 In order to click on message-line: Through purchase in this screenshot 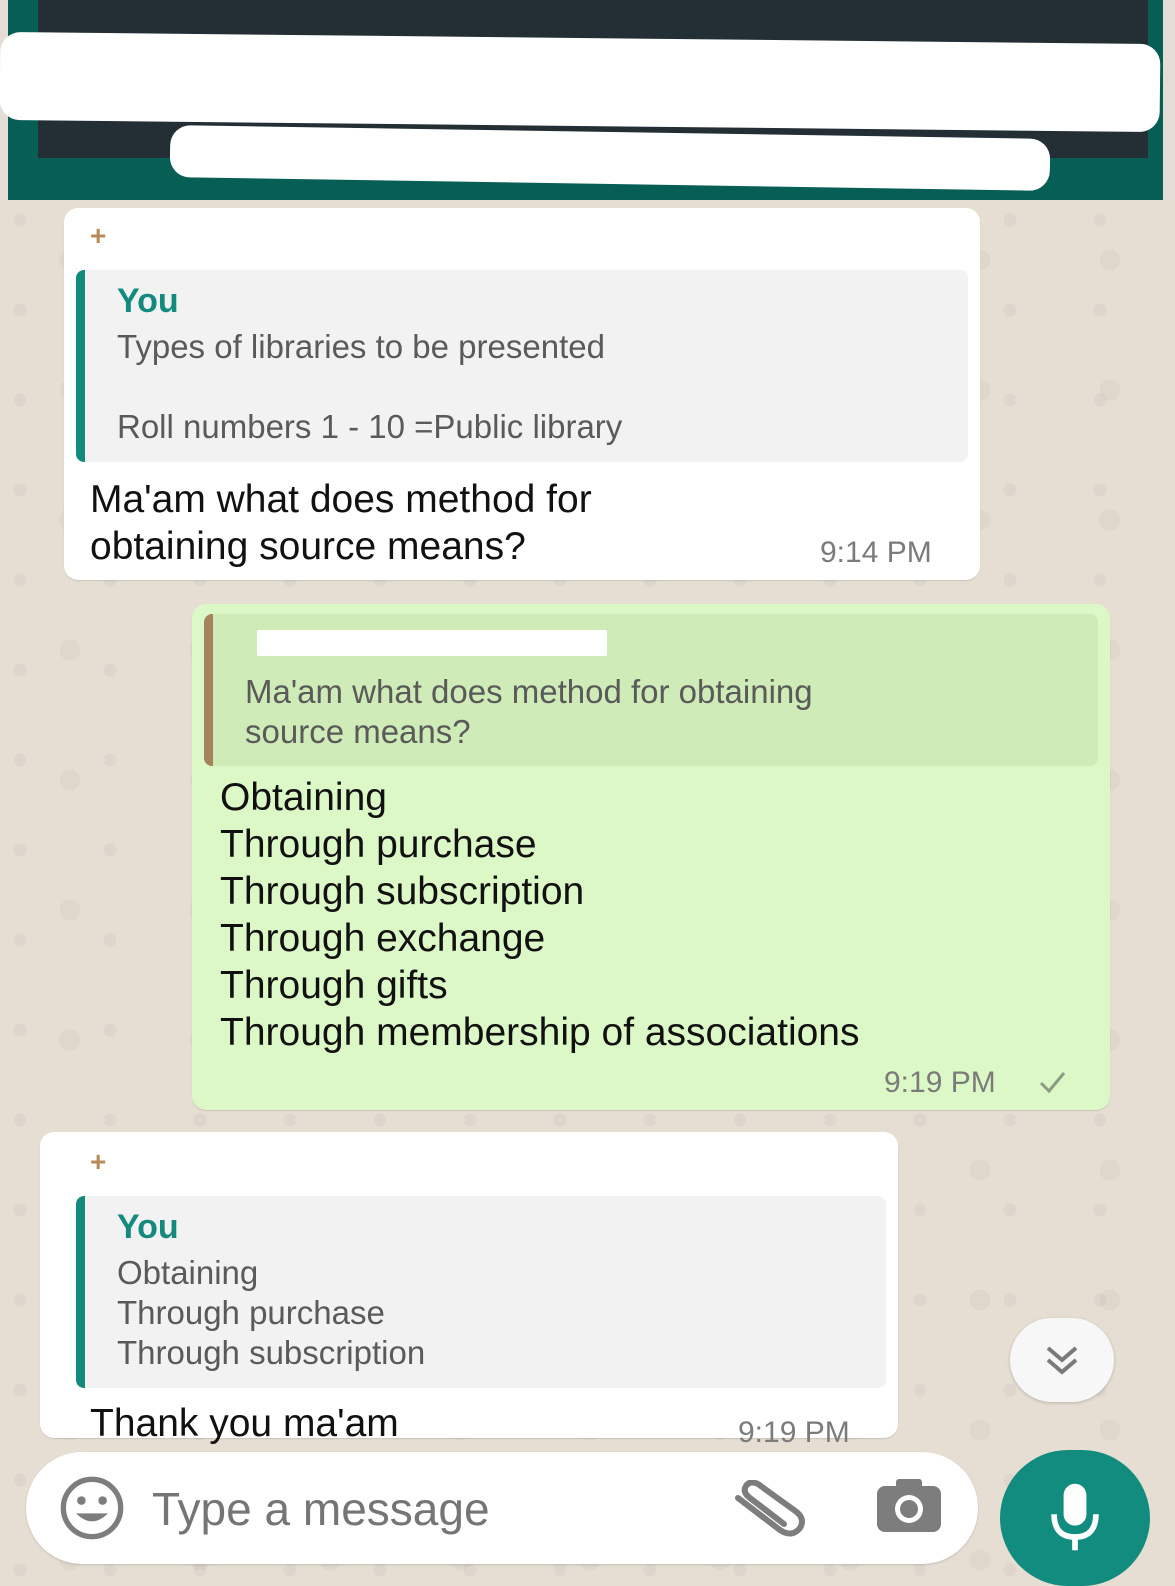, I will do `click(378, 844)`.